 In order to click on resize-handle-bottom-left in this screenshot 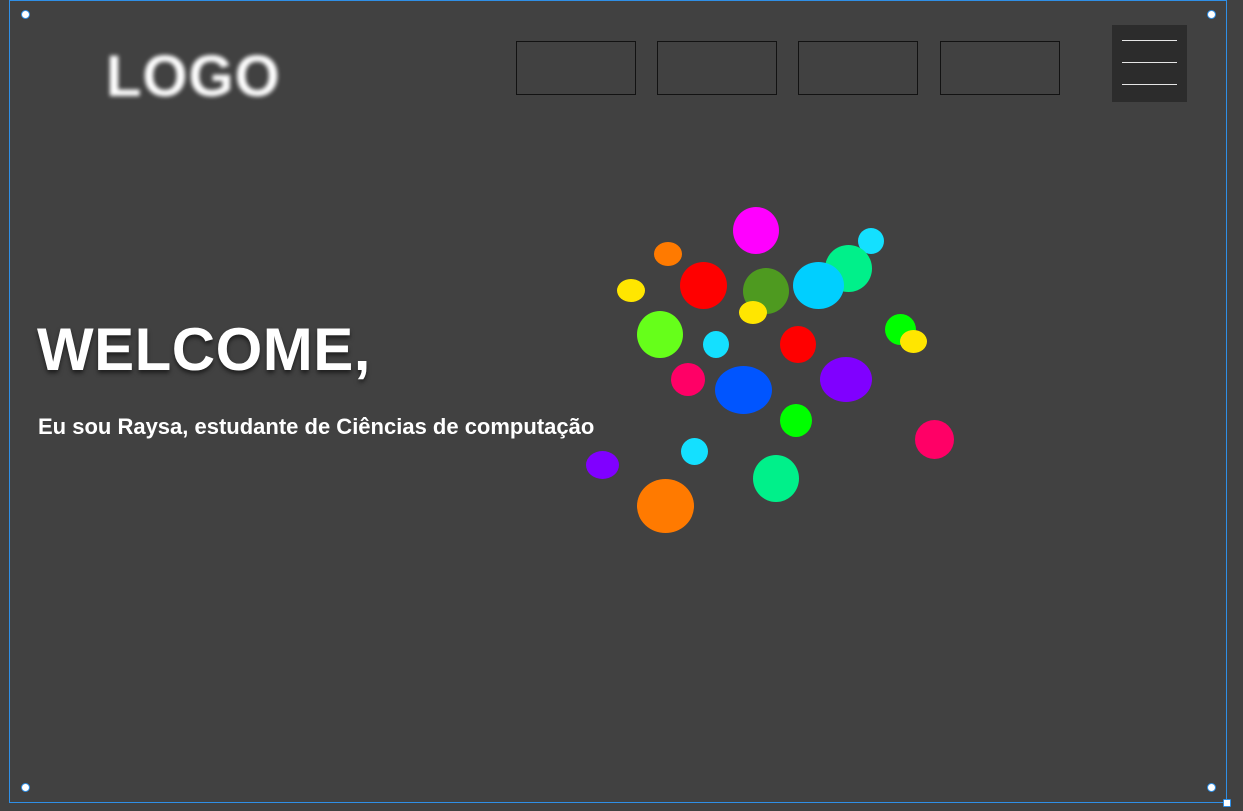, I will do `click(25, 787)`.